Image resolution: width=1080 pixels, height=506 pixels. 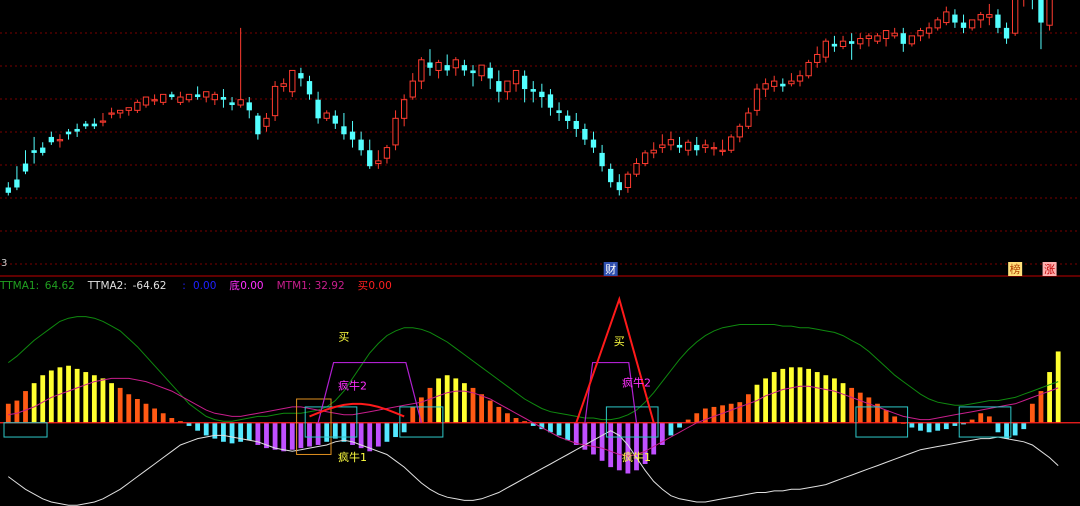 I want to click on event-tag: 财, so click(x=610, y=269).